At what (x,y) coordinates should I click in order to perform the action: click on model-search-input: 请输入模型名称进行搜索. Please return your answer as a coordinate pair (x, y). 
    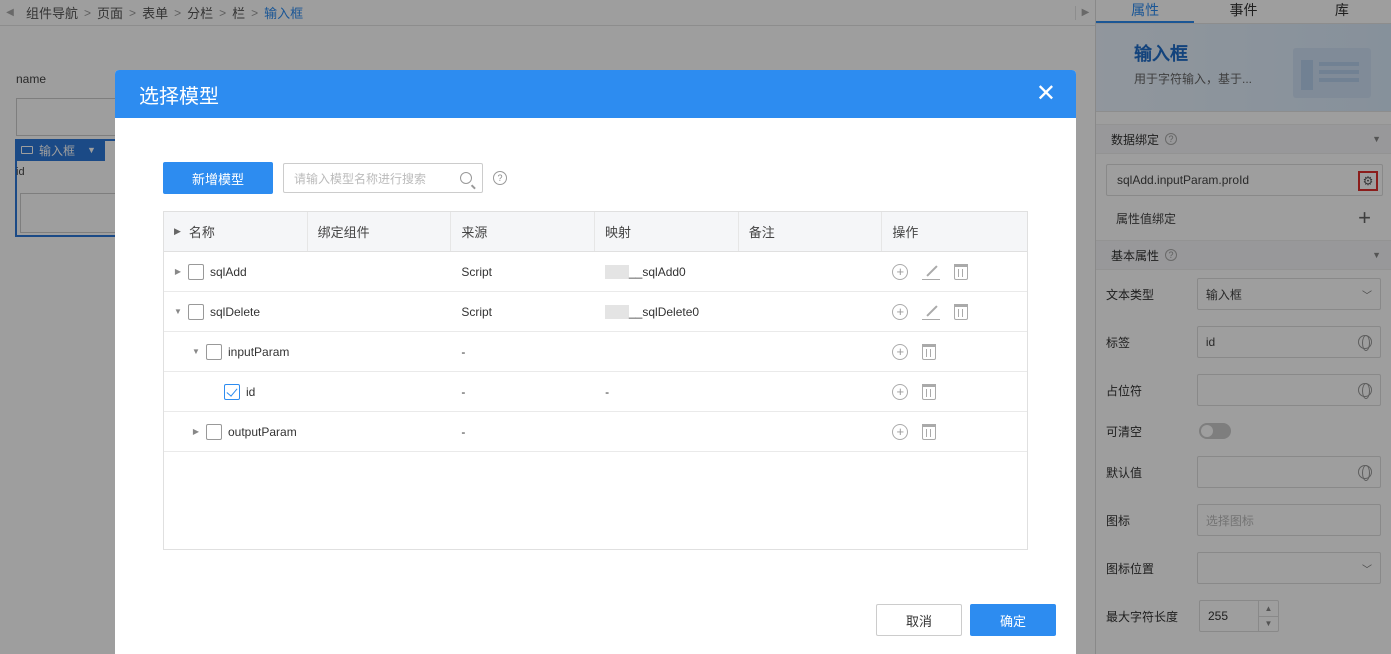
    Looking at the image, I should click on (383, 178).